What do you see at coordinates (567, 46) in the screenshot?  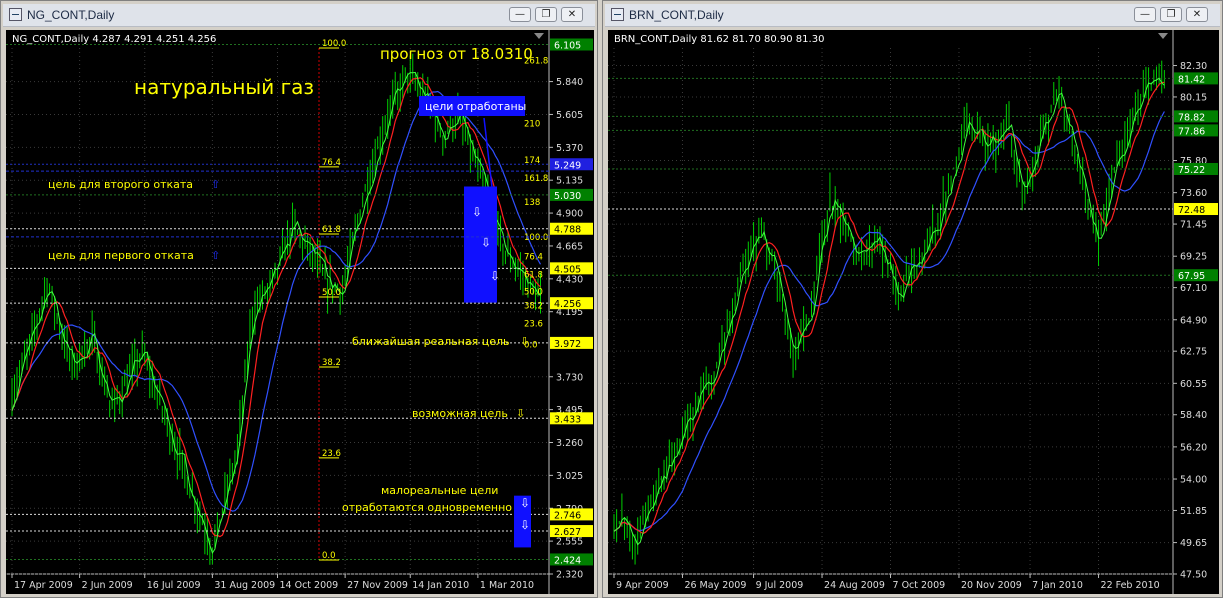 I see `price-label: 6.105` at bounding box center [567, 46].